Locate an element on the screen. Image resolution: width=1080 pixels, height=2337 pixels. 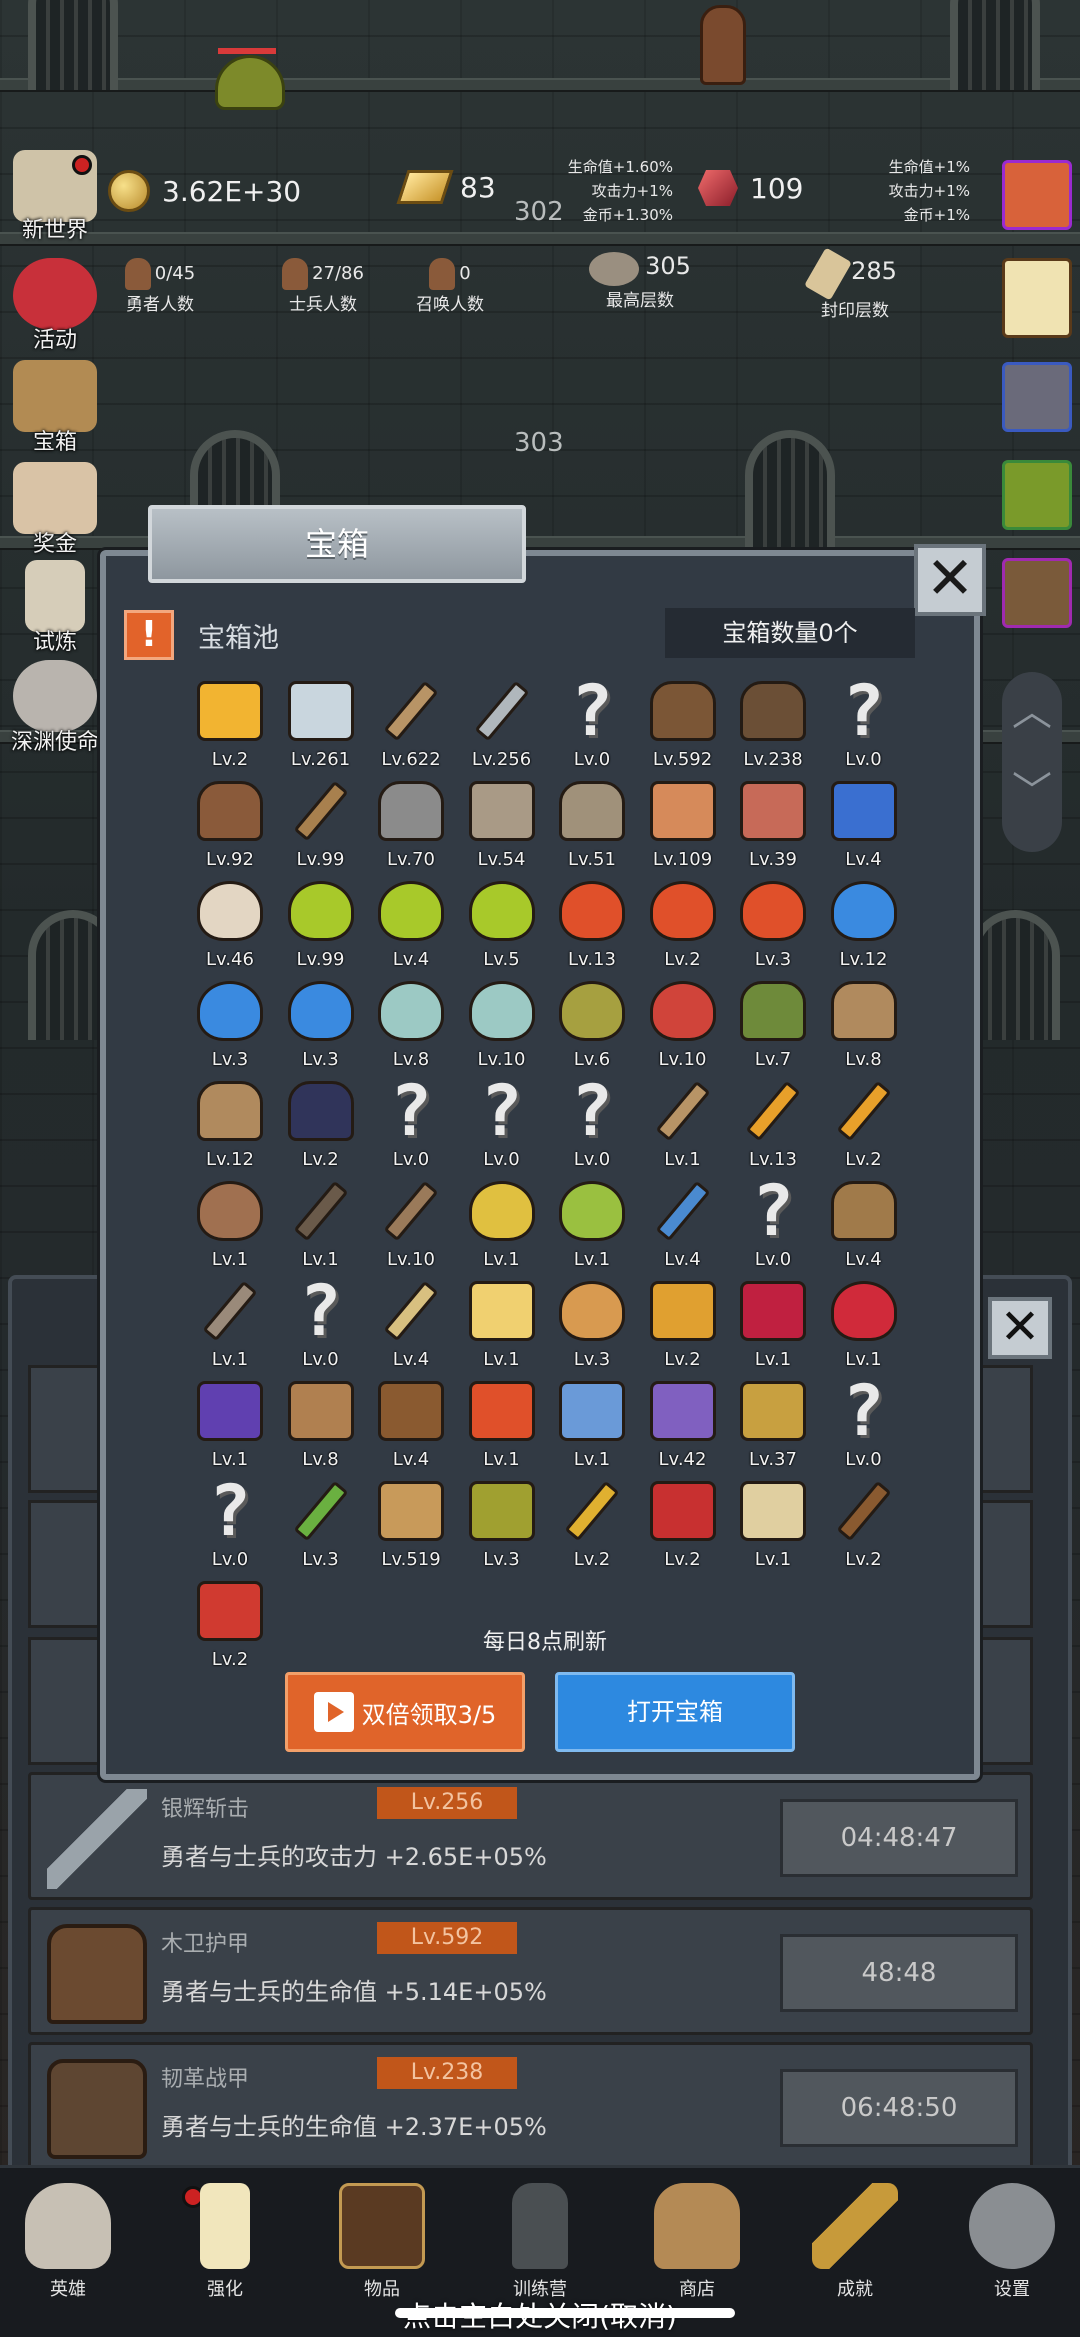
double-claim-button: 双倍领取3/5 is located at coordinates (405, 1712).